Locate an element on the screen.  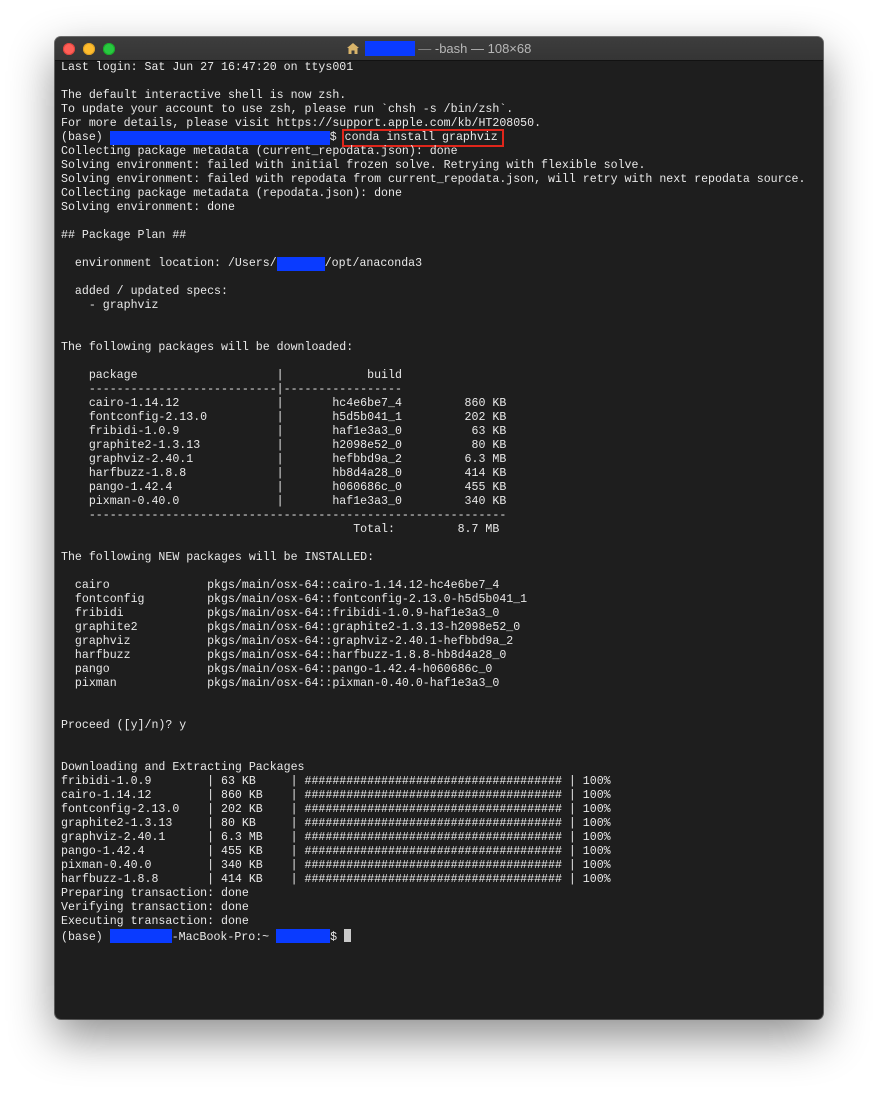
download-table-row: fontconfig-2.13.0 | h5d5b041_1 202 KB is located at coordinates (284, 417).